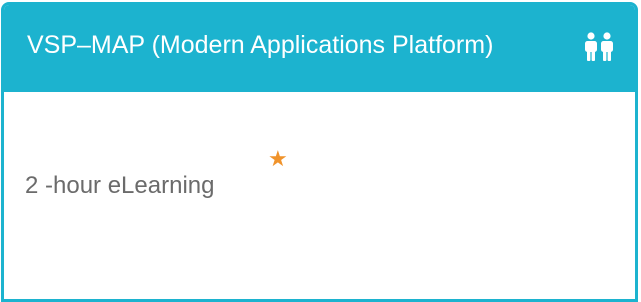 The width and height of the screenshot is (641, 302). Describe the element at coordinates (599, 47) in the screenshot. I see `people-icon` at that location.